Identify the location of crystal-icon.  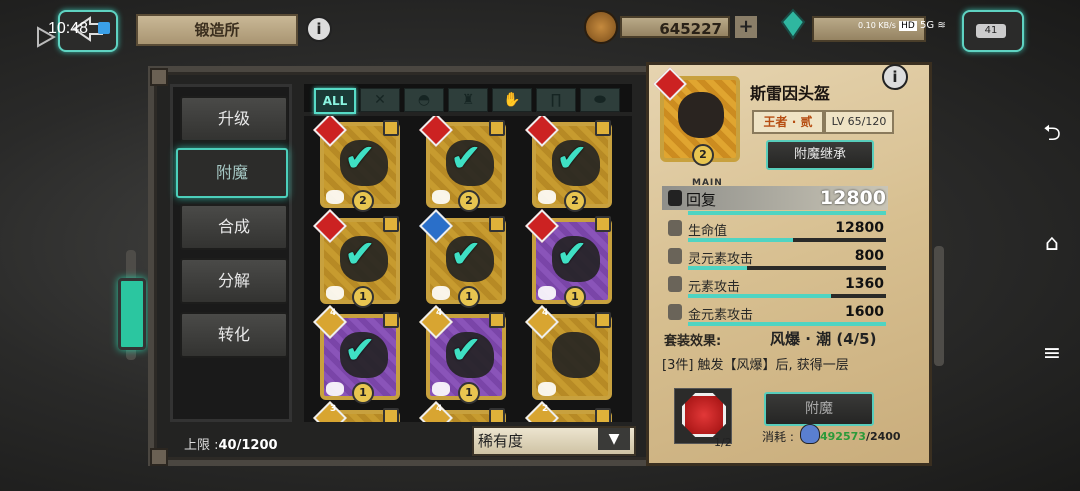
(793, 24).